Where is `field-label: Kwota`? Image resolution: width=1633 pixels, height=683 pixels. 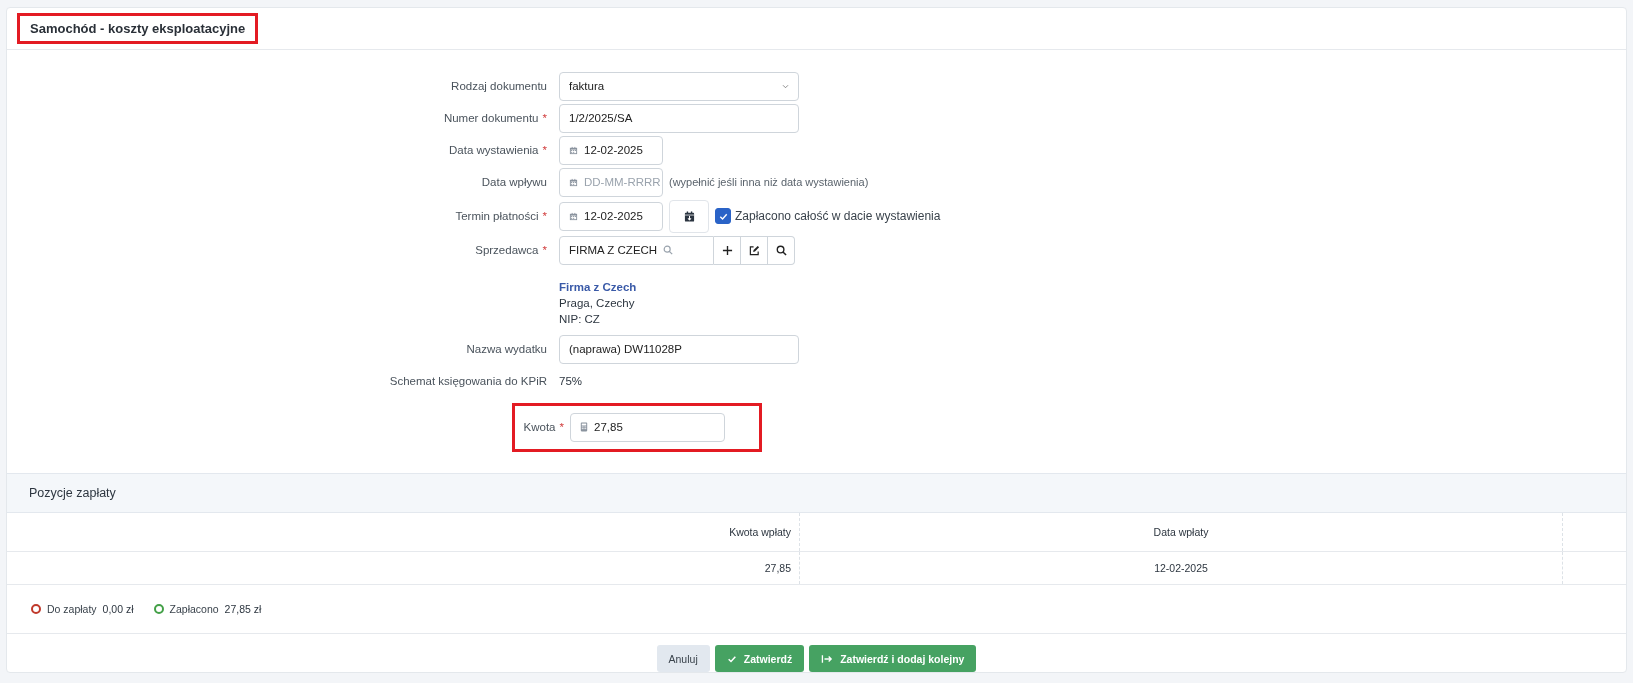
field-label: Kwota is located at coordinates (539, 427).